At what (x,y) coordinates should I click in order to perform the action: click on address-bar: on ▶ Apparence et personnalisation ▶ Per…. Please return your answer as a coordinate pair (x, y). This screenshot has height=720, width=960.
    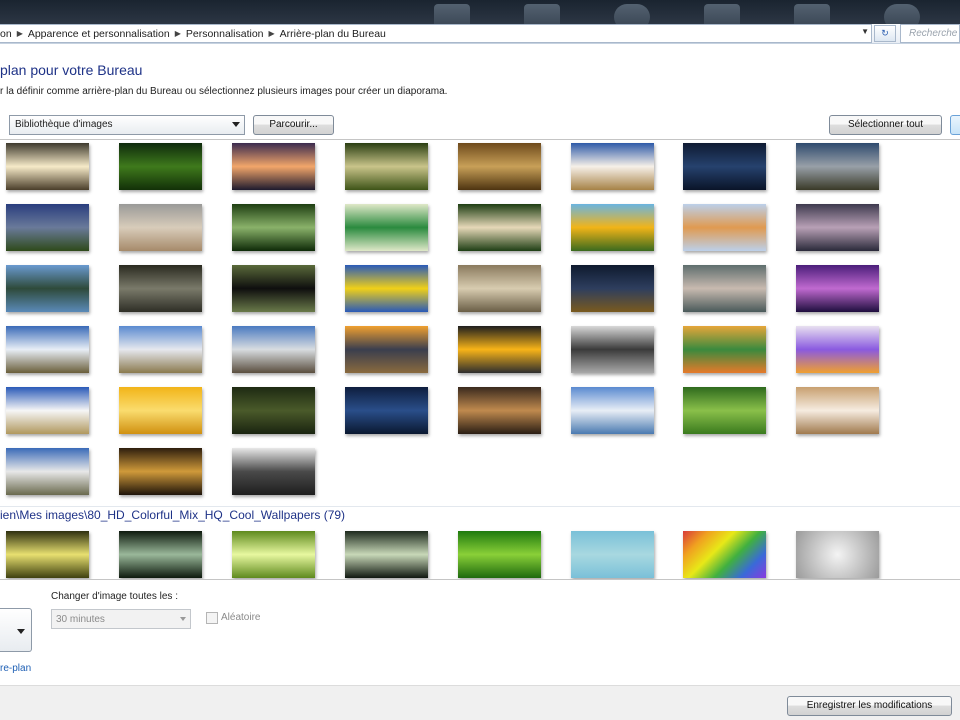
    Looking at the image, I should click on (480, 34).